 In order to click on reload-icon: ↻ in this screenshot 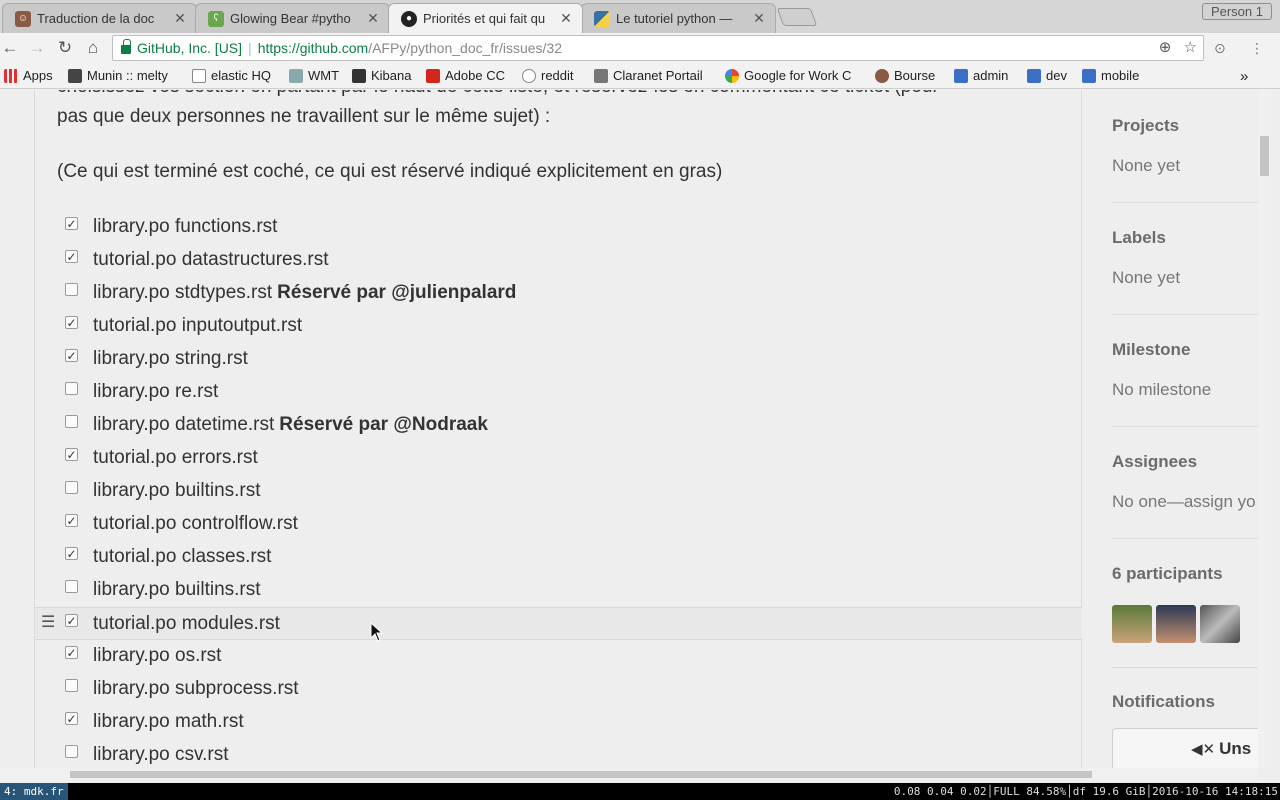, I will do `click(65, 48)`.